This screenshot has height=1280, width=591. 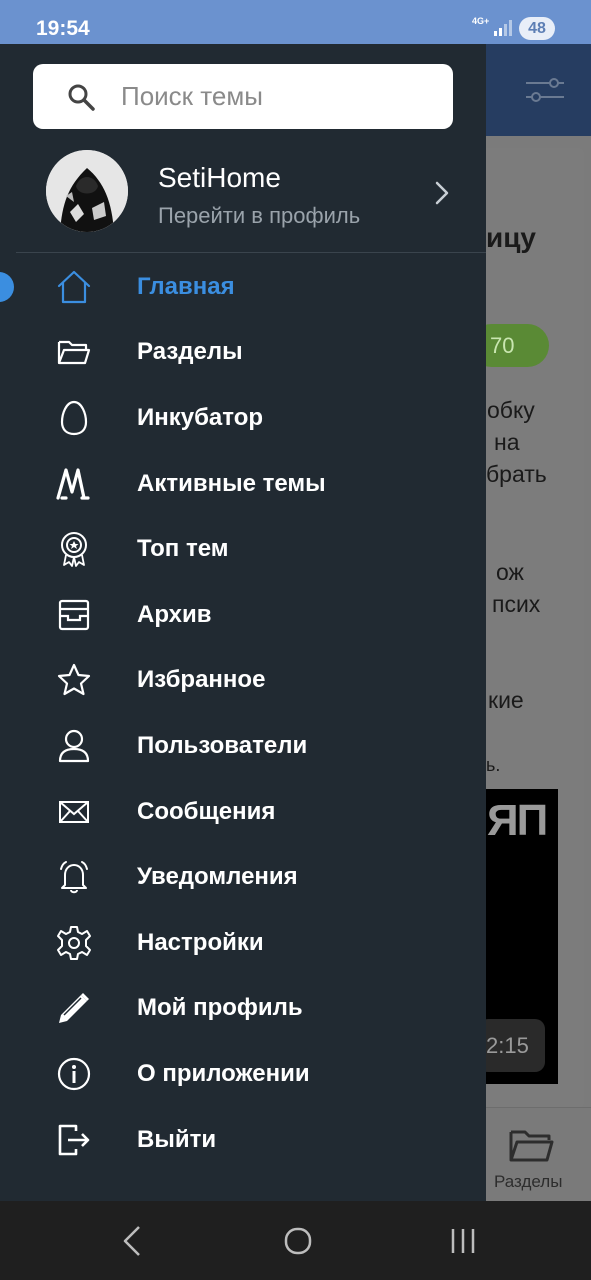 What do you see at coordinates (132, 1241) in the screenshot?
I see `back-icon` at bounding box center [132, 1241].